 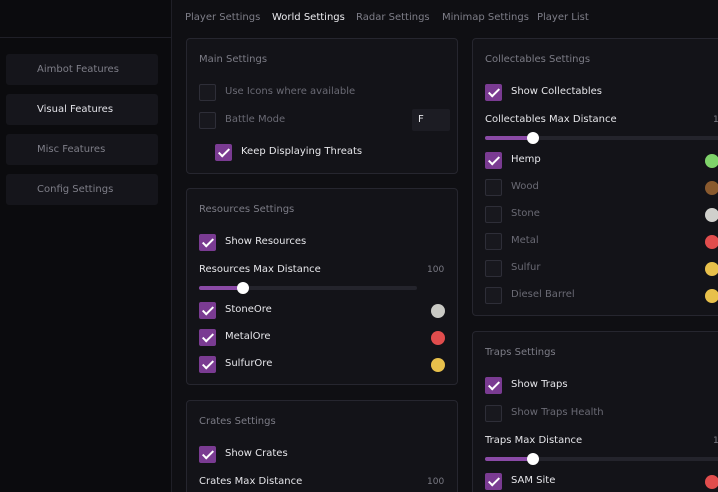 I want to click on show-crates-checkbox, so click(x=207, y=454).